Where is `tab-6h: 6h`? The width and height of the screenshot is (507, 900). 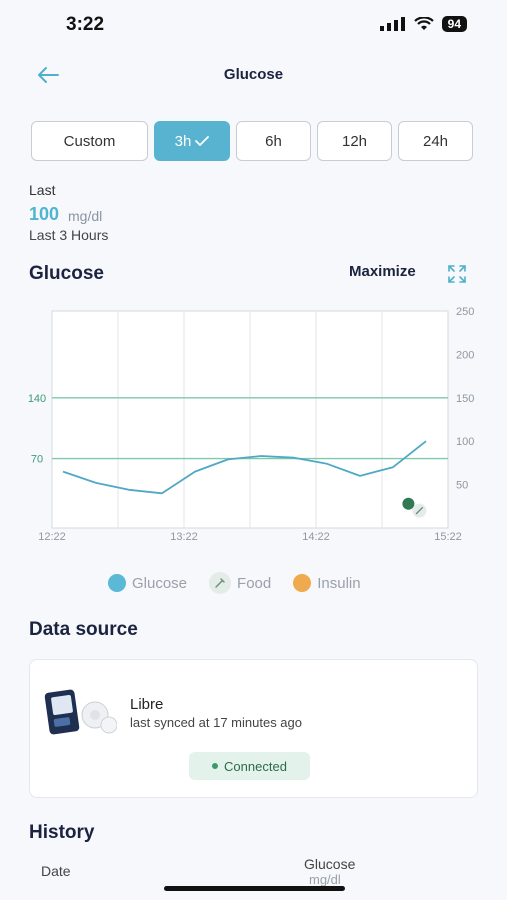 tab-6h: 6h is located at coordinates (273, 141).